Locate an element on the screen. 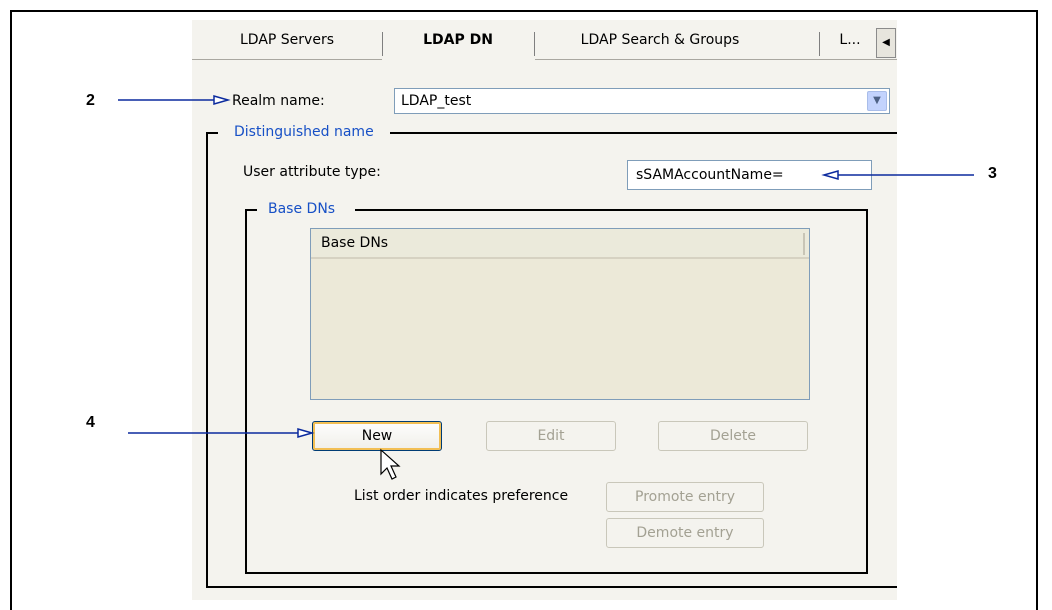 The width and height of the screenshot is (1052, 610). mouse-cursor-icon is located at coordinates (390, 464).